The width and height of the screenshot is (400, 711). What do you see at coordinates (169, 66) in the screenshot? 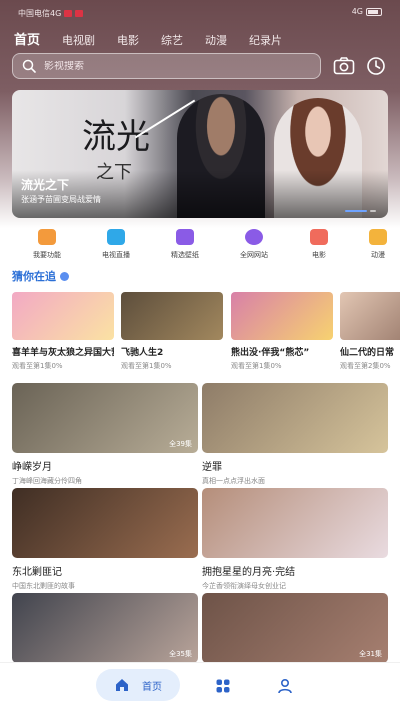
I see `search-input` at bounding box center [169, 66].